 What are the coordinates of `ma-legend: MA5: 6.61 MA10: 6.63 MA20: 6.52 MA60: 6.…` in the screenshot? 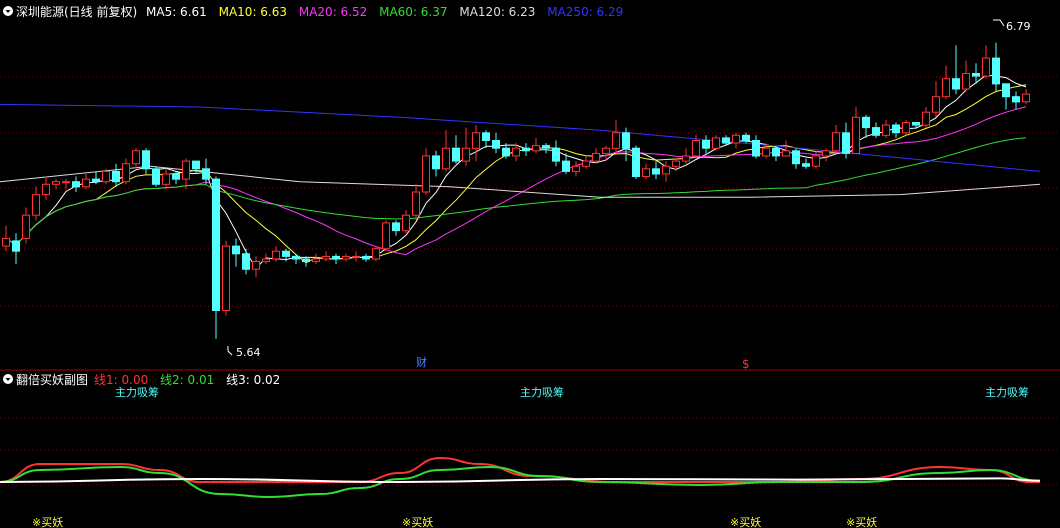 It's located at (384, 12).